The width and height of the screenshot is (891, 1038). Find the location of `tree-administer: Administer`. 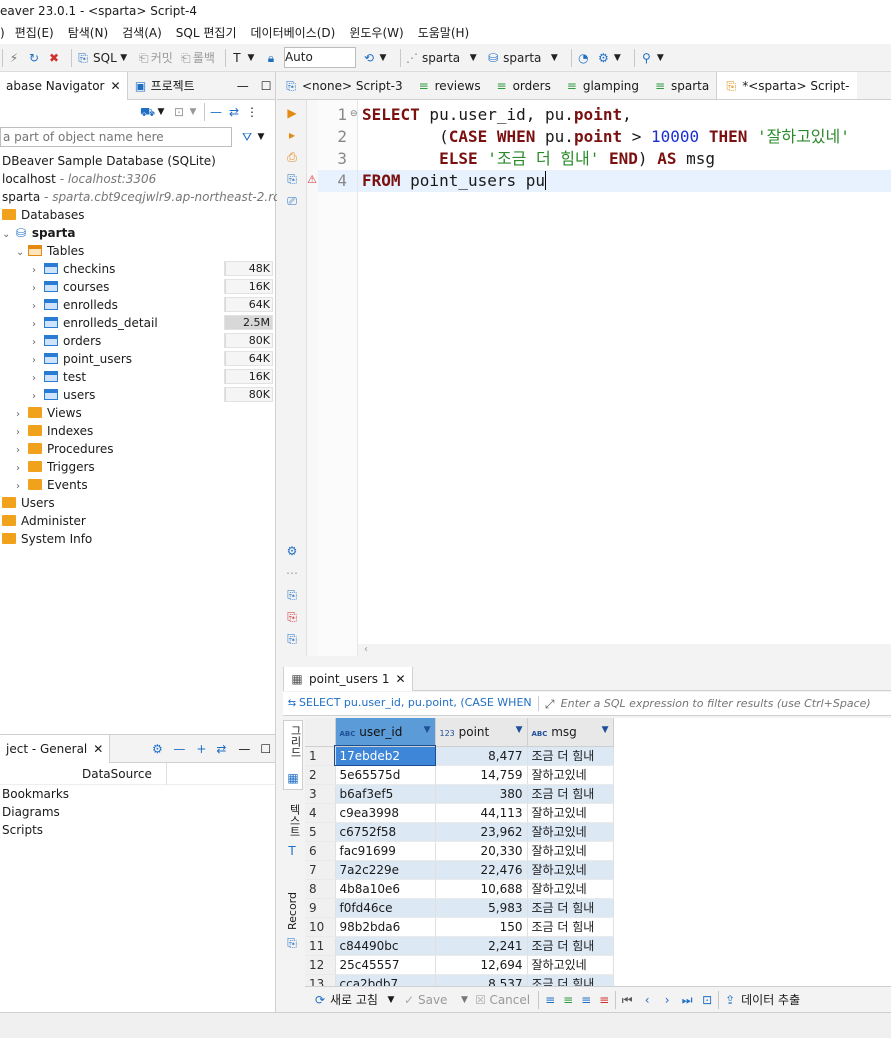

tree-administer: Administer is located at coordinates (138, 521).